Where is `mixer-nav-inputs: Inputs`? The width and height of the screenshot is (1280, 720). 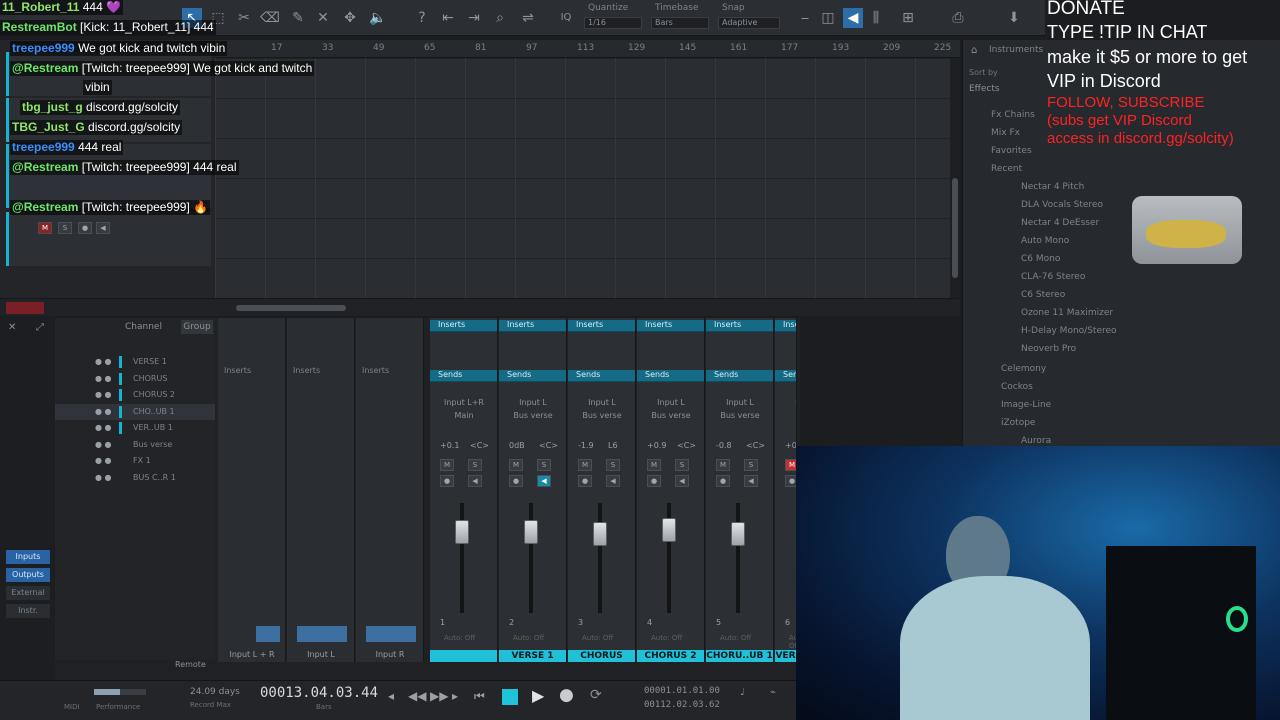 mixer-nav-inputs: Inputs is located at coordinates (28, 557).